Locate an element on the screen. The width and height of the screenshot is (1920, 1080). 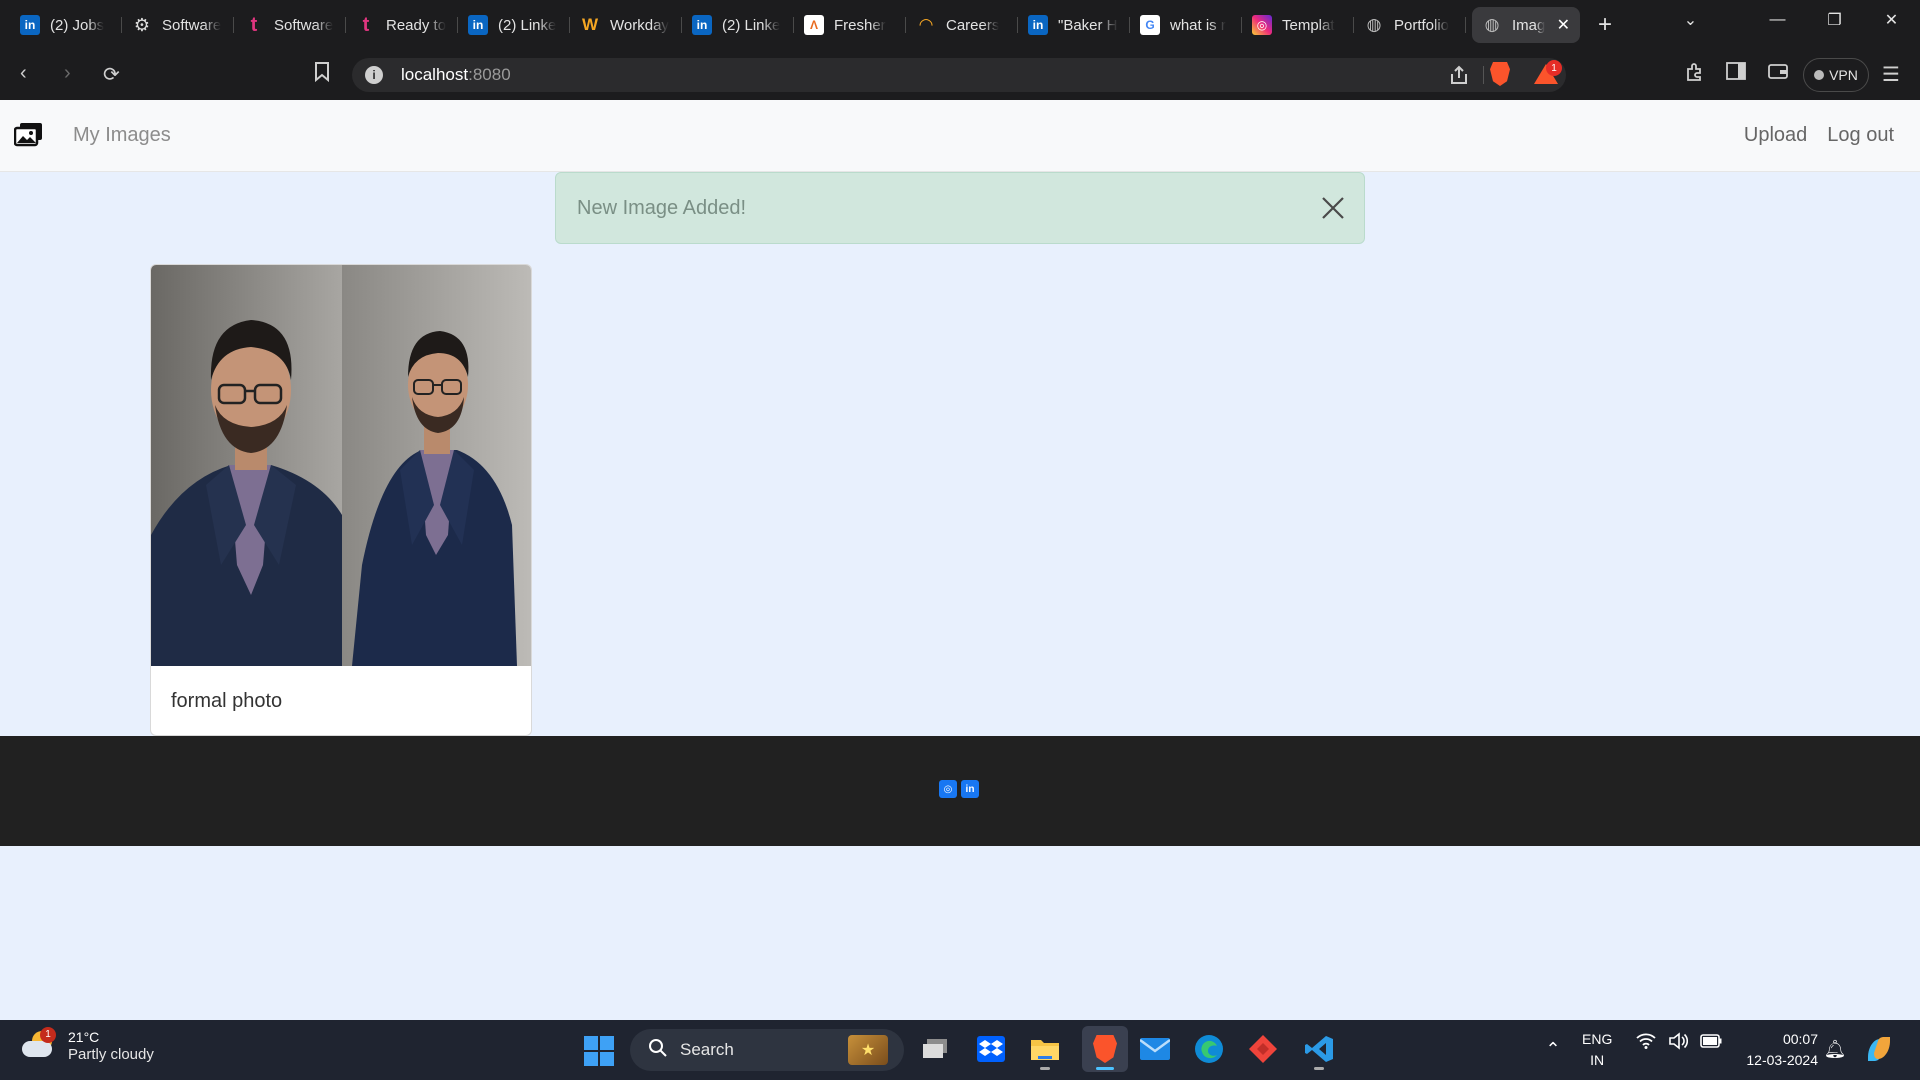
browser-tab: ◍ Portfolio is located at coordinates (1410, 25).